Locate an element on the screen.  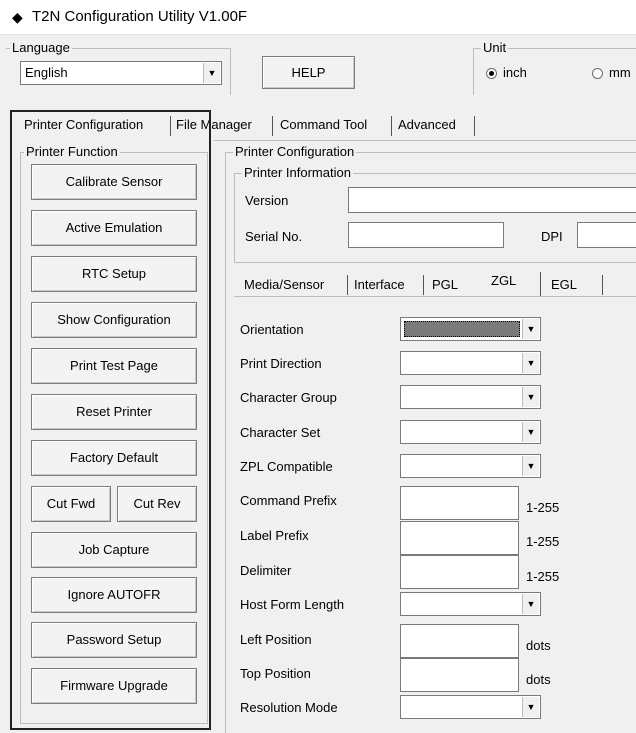
show-configuration-label: Show Configuration is located at coordinates (114, 319).